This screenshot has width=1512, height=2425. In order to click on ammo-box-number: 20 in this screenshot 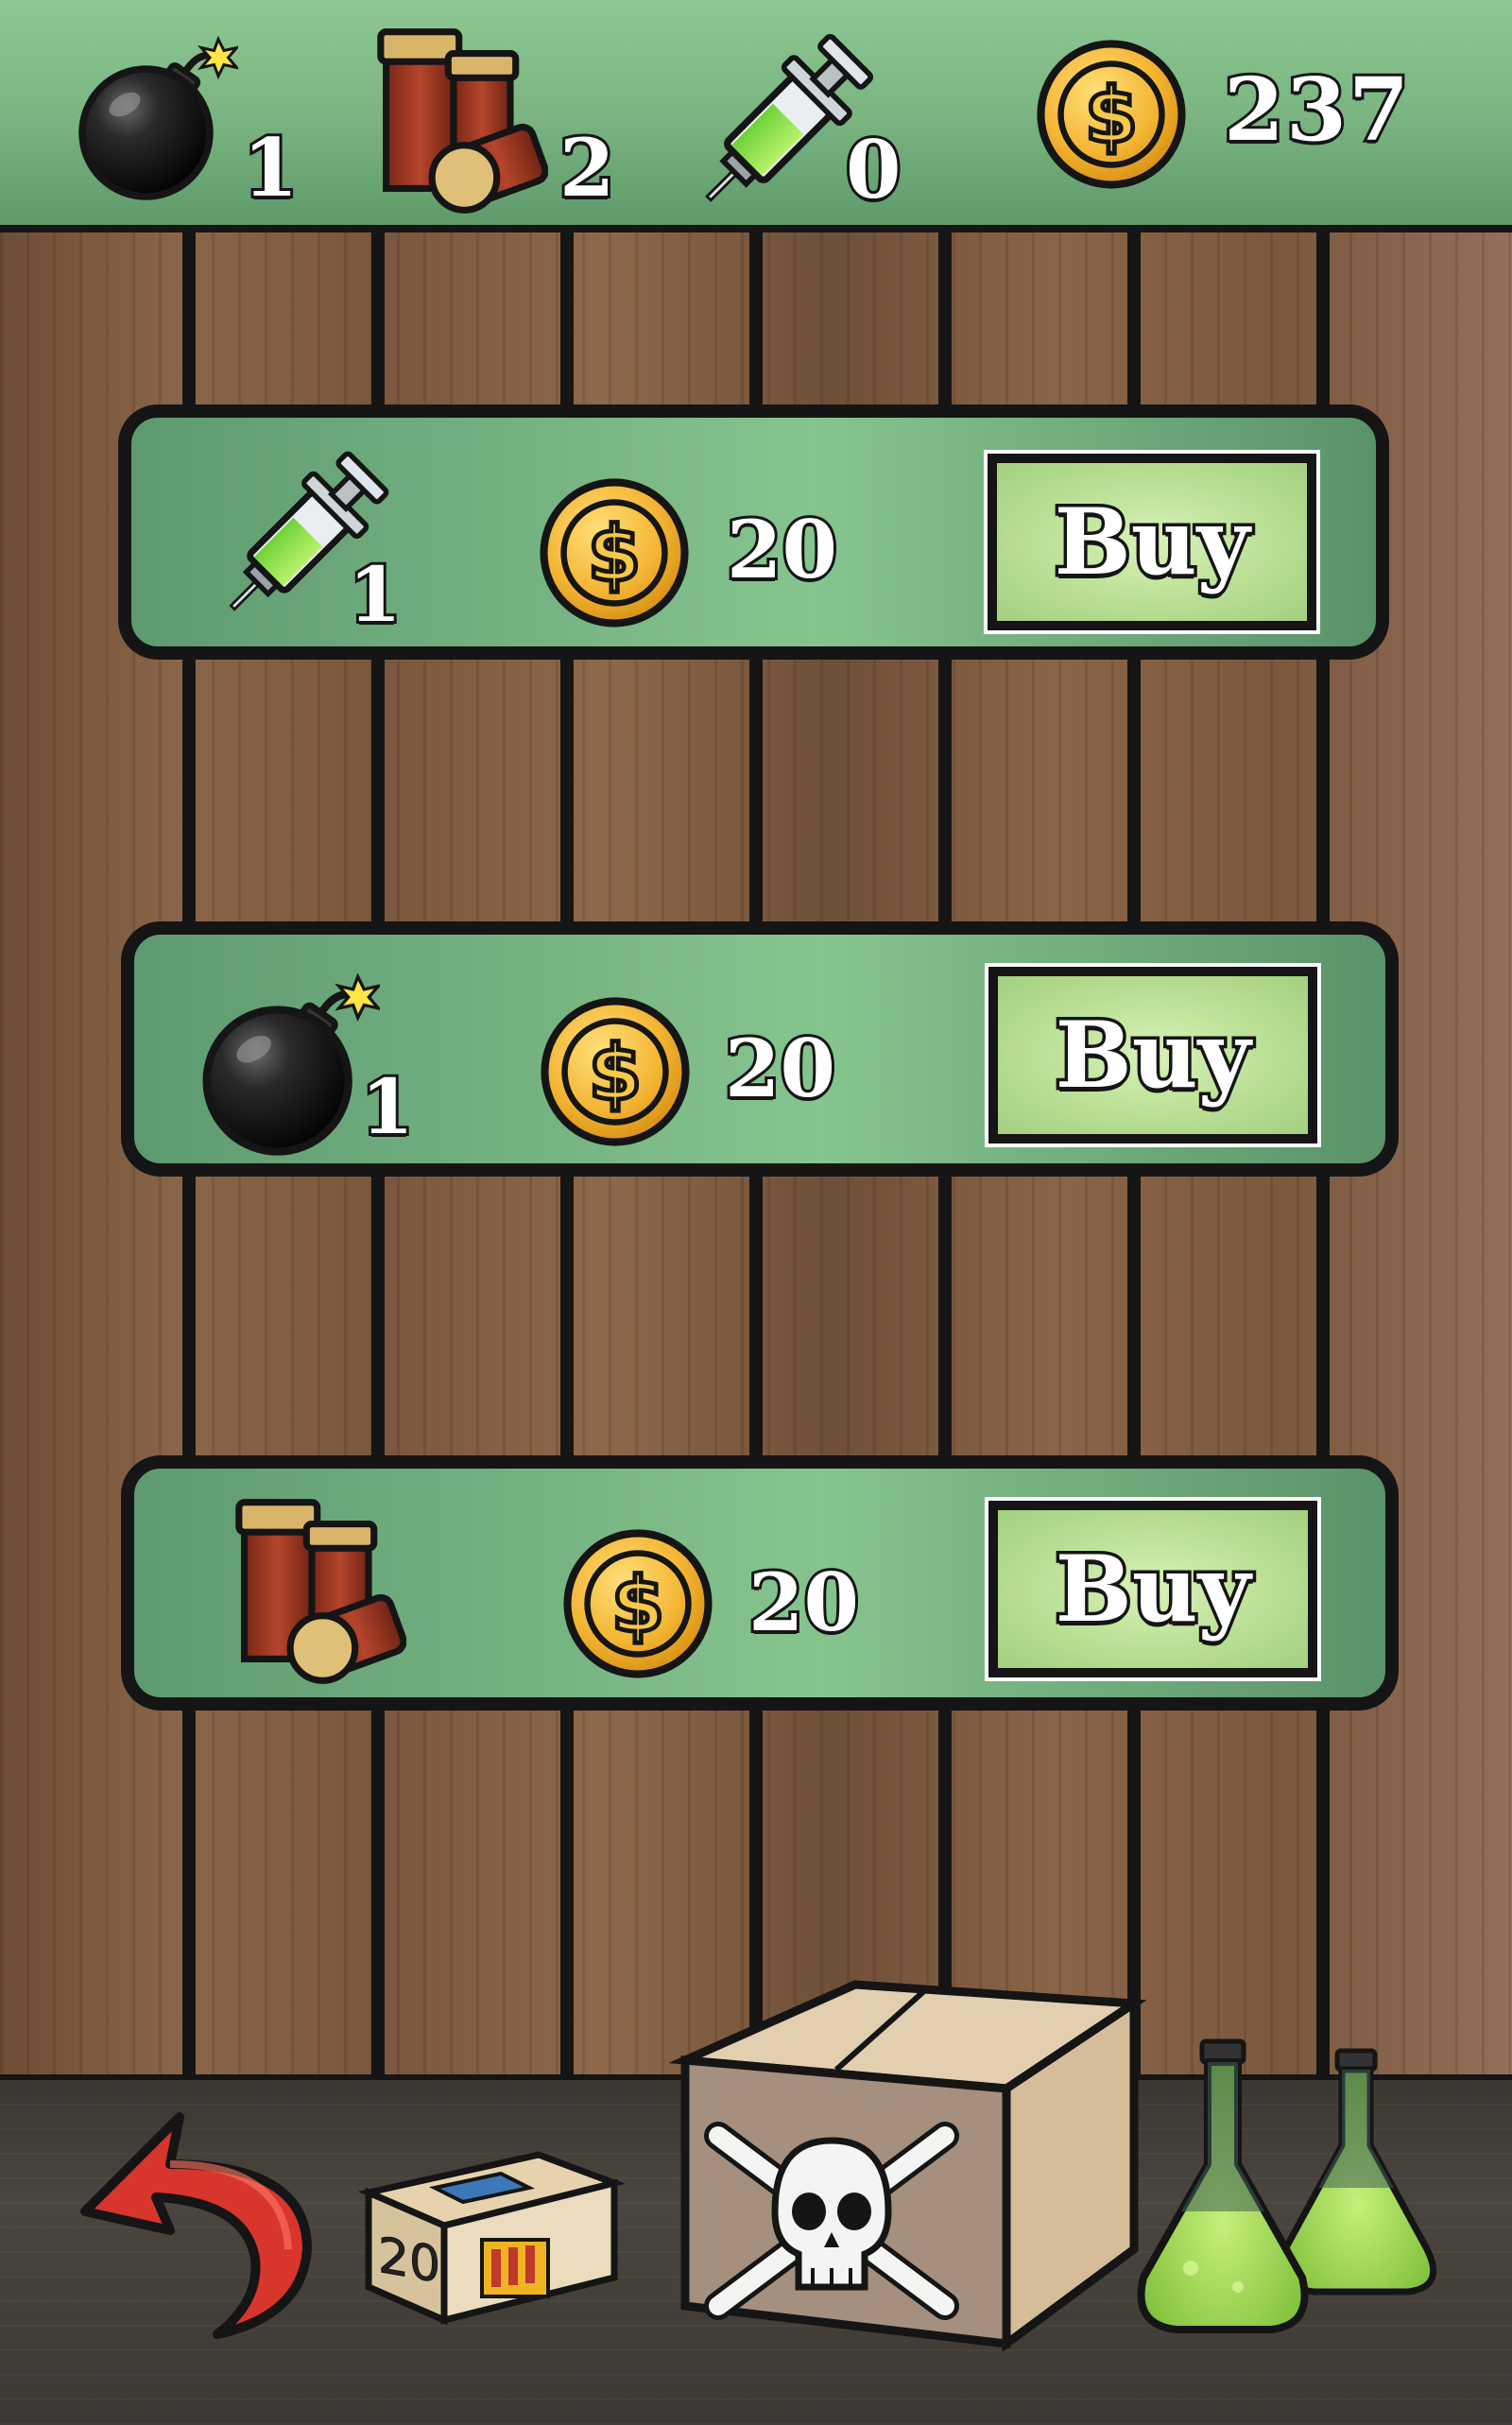, I will do `click(409, 2261)`.